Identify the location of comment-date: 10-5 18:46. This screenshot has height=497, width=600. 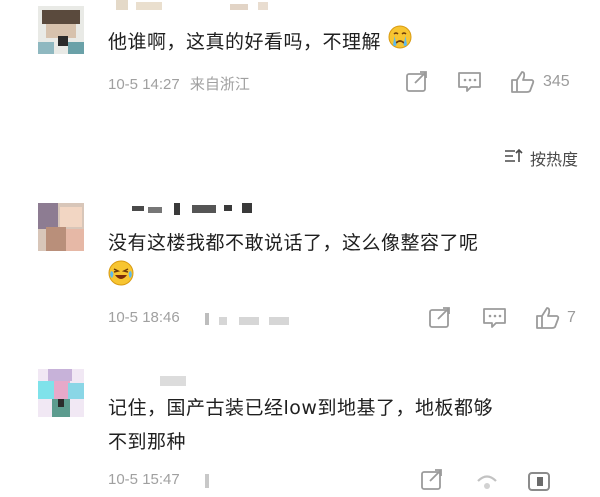
(144, 317).